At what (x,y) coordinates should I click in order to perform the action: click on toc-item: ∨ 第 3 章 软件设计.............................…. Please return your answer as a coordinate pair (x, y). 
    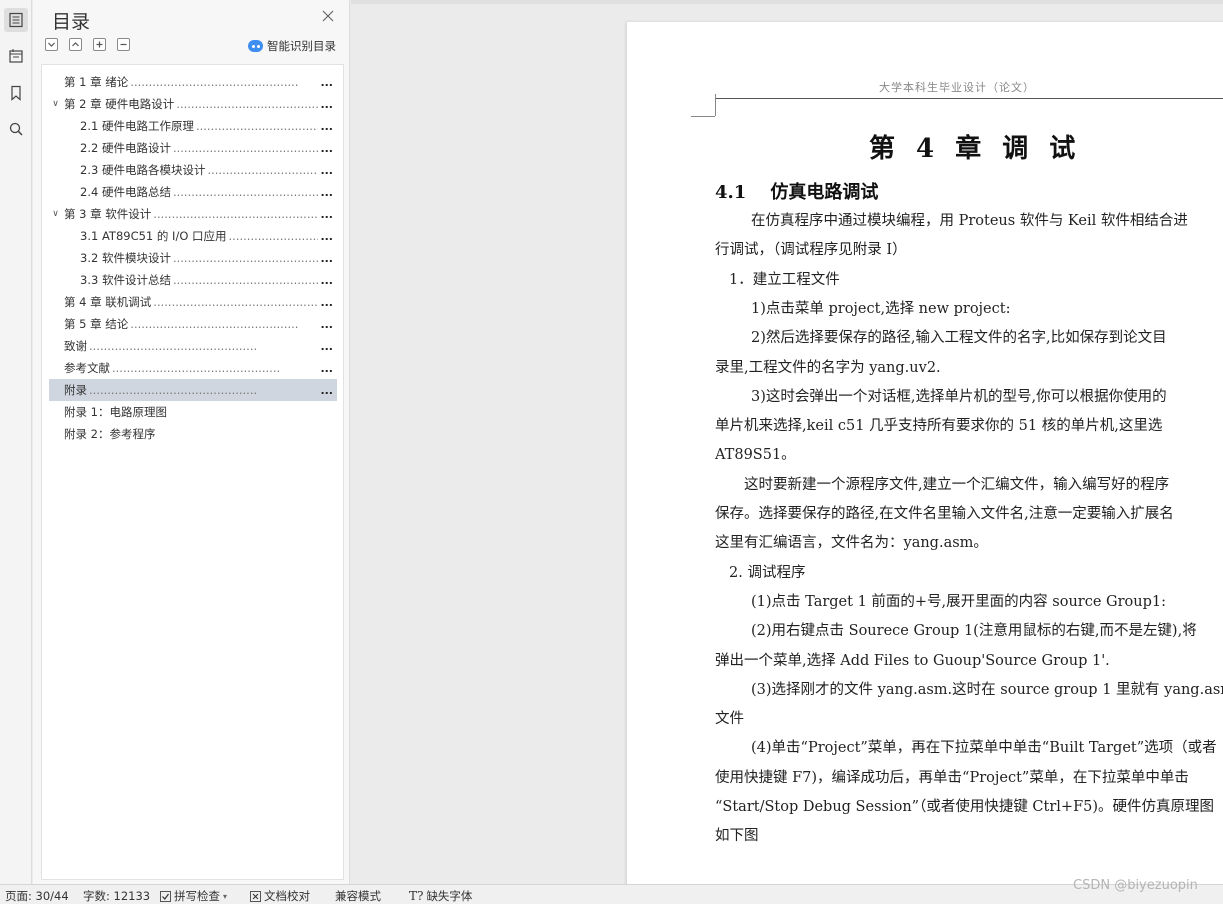
    Looking at the image, I should click on (193, 214).